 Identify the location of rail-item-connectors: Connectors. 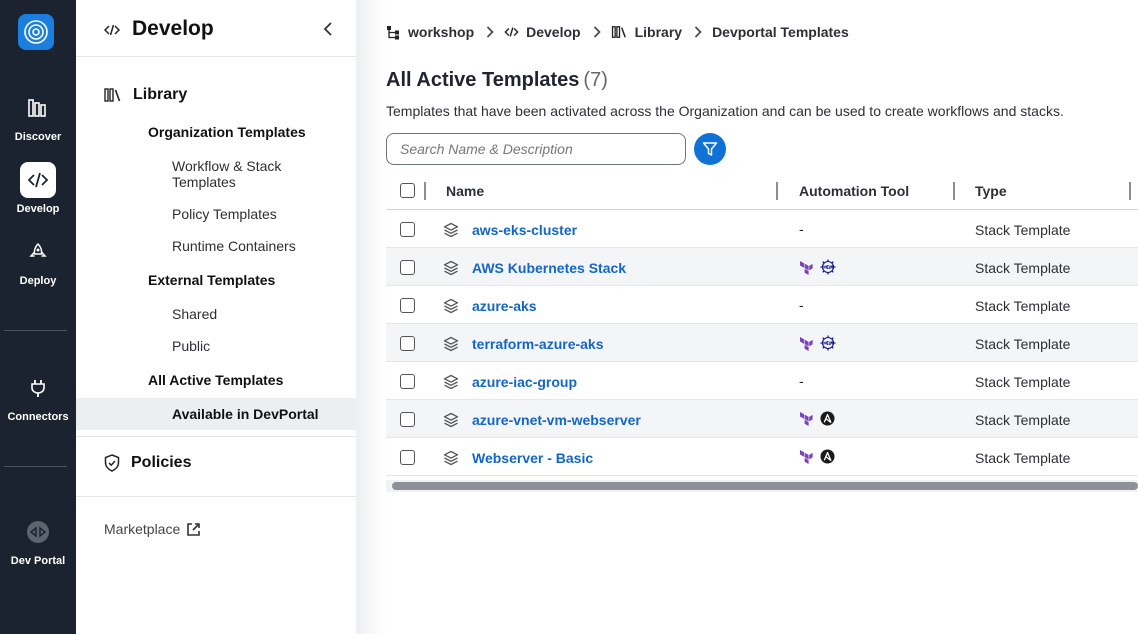
(38, 396).